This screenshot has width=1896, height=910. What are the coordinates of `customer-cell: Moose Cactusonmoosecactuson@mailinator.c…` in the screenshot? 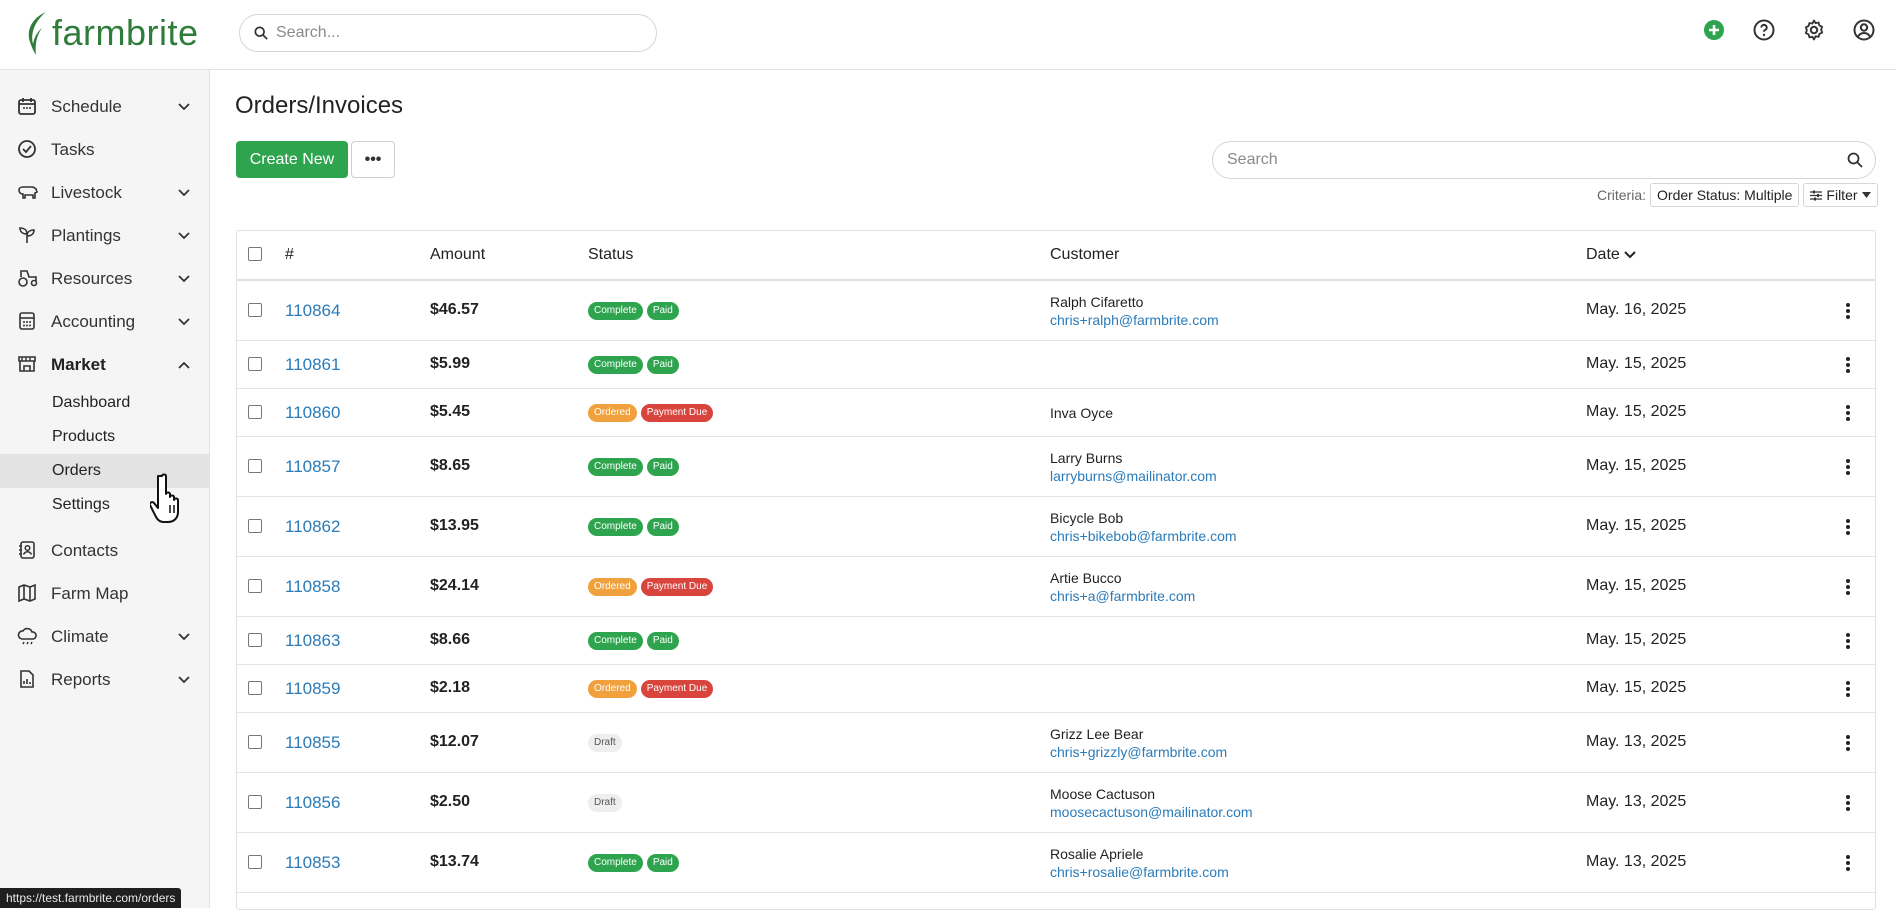 It's located at (1151, 803).